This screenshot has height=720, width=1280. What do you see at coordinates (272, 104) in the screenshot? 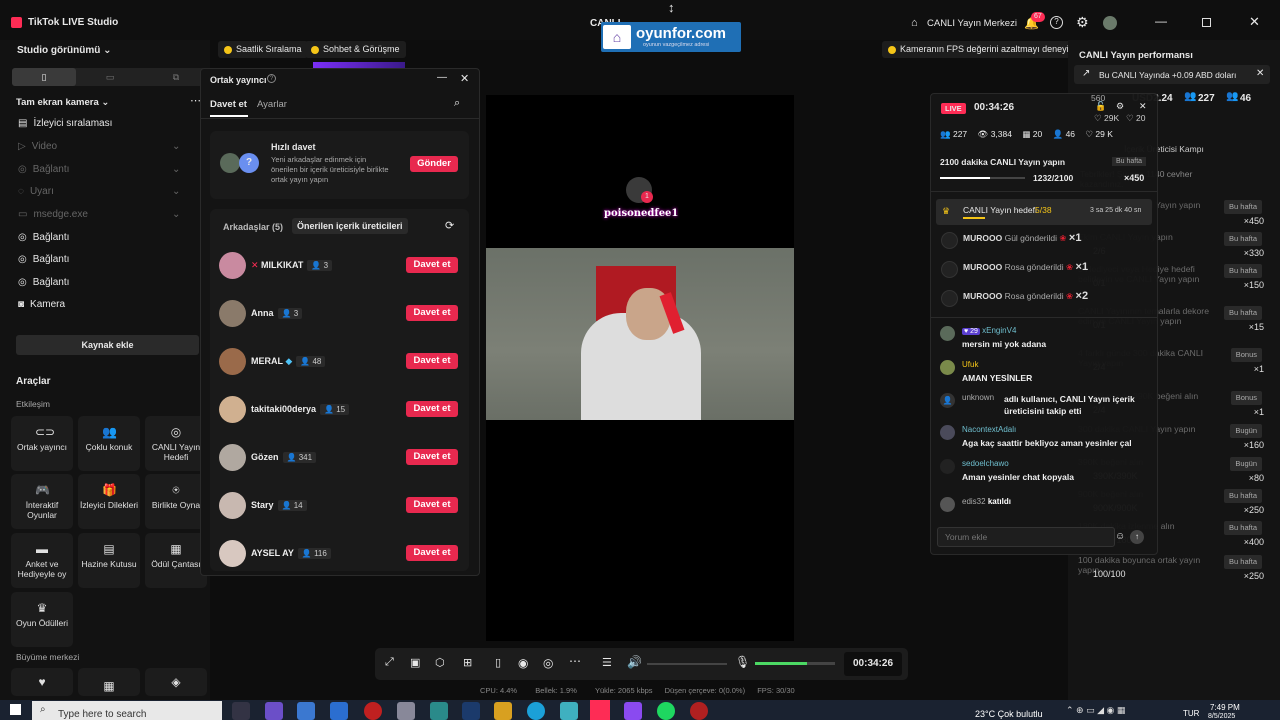
I see `tab-settings: Ayarlar` at bounding box center [272, 104].